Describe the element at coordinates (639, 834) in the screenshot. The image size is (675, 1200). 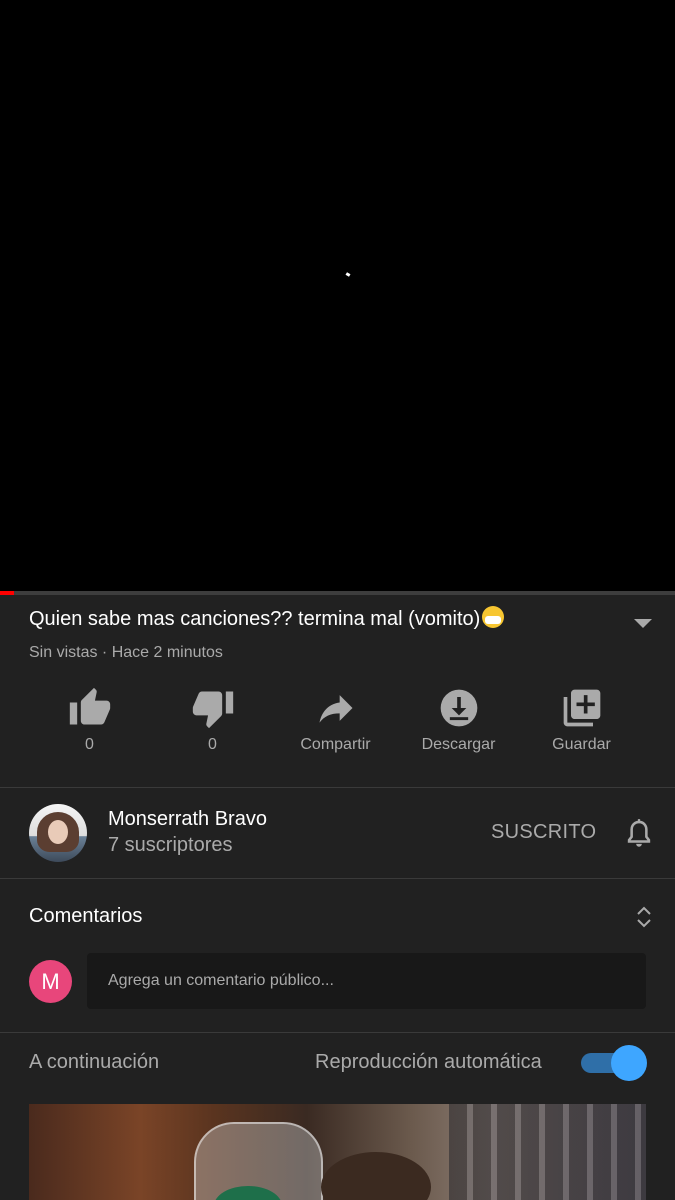
I see `bell-icon` at that location.